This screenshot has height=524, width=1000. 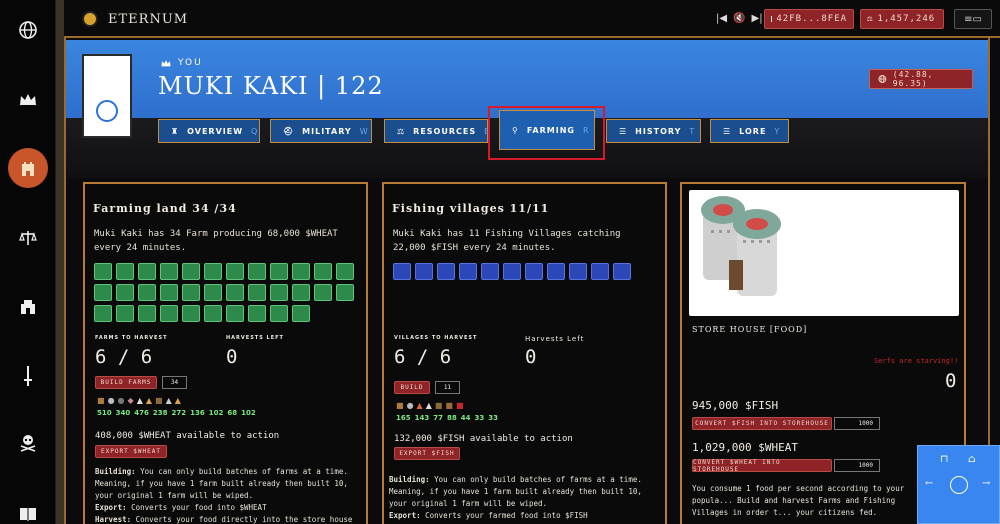 I want to click on wallet-icon, so click(x=772, y=19).